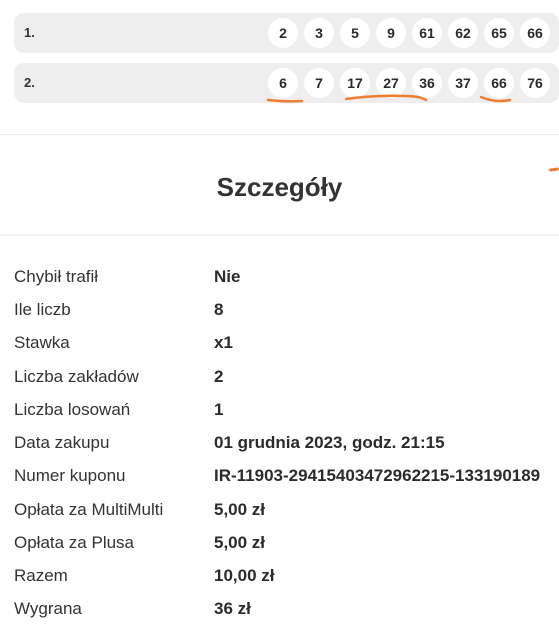 The image size is (559, 633). What do you see at coordinates (377, 475) in the screenshot?
I see `detail-value: IR-11903-29415403472962215-133190189` at bounding box center [377, 475].